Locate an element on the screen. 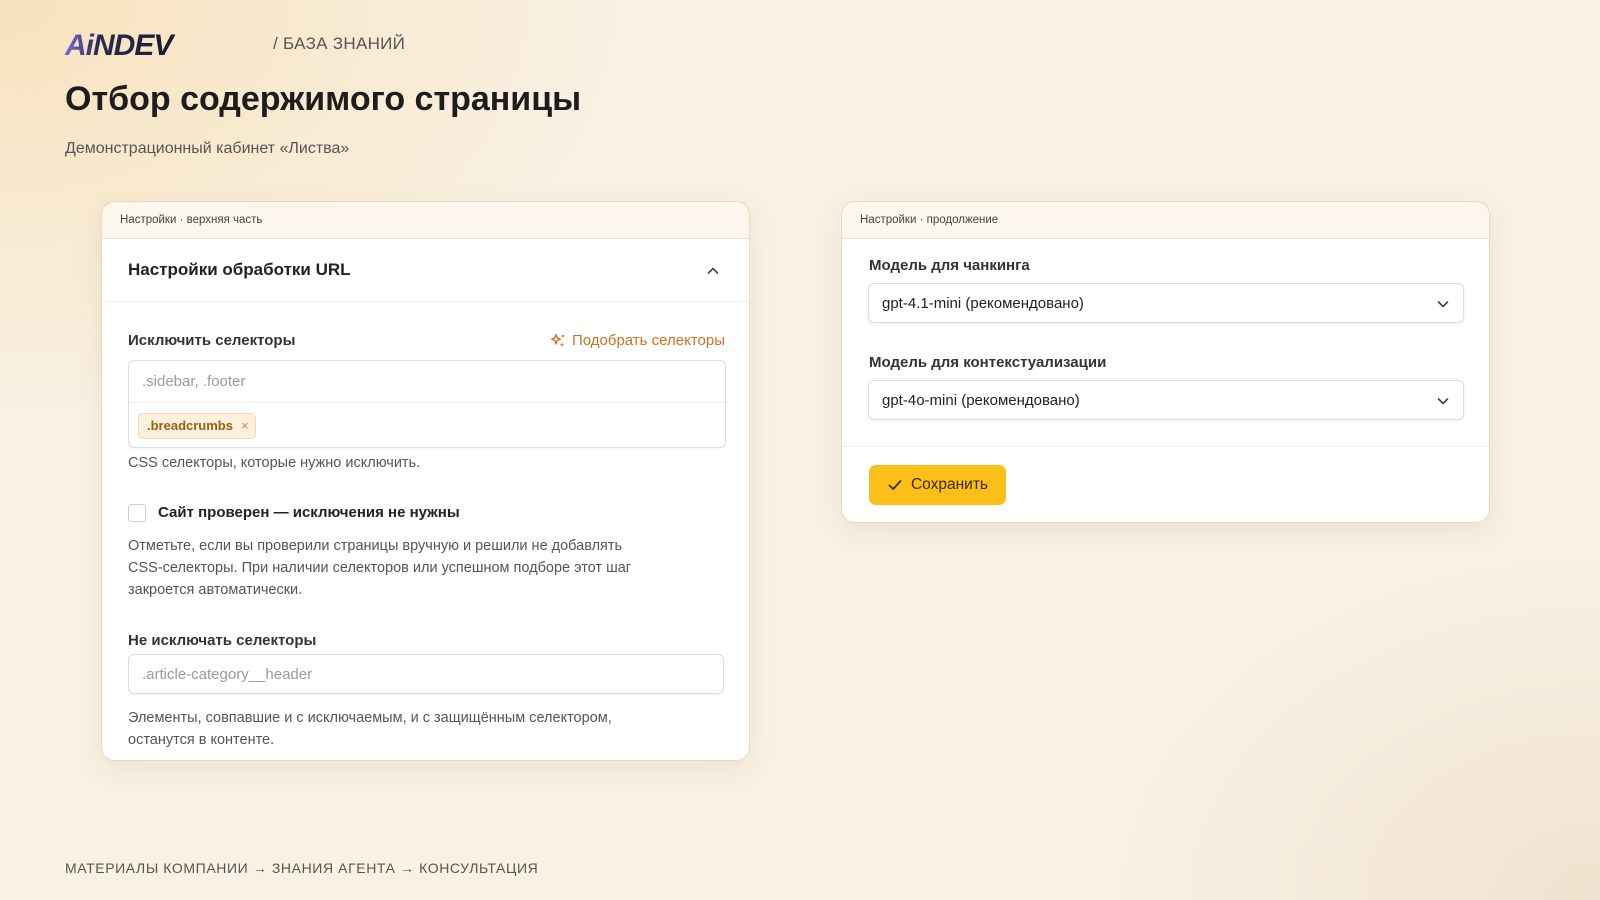 This screenshot has width=1600, height=900. save-button: Сохранить is located at coordinates (937, 485).